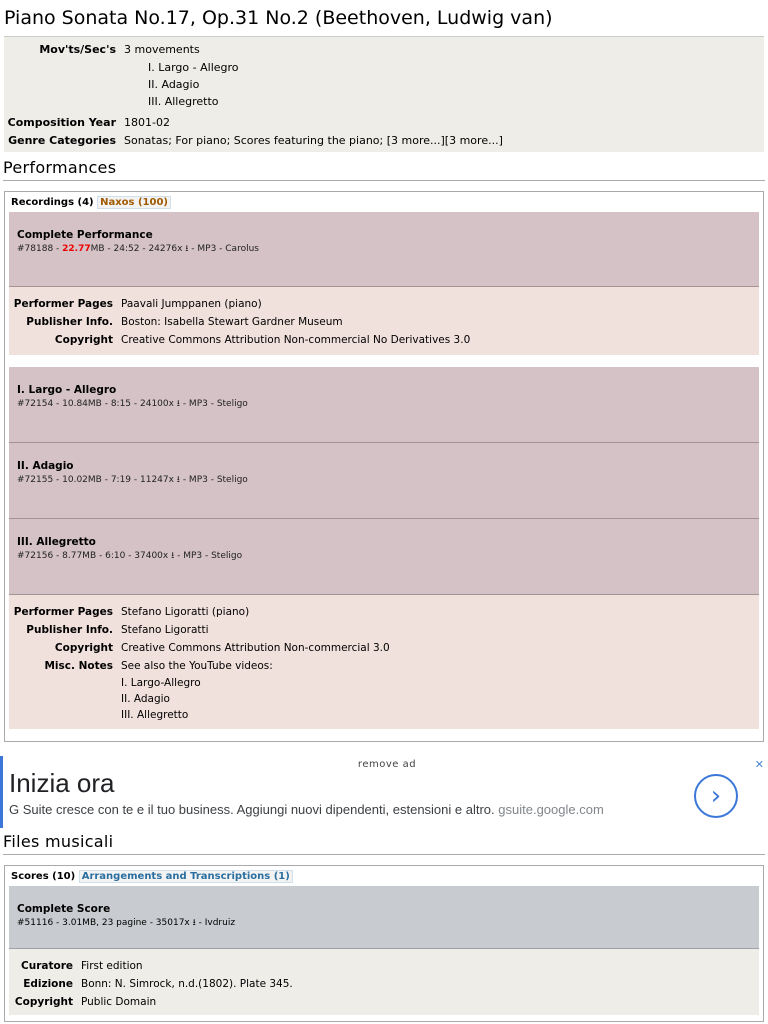 The image size is (768, 1024). I want to click on tab-scores: Scores (10), so click(43, 876).